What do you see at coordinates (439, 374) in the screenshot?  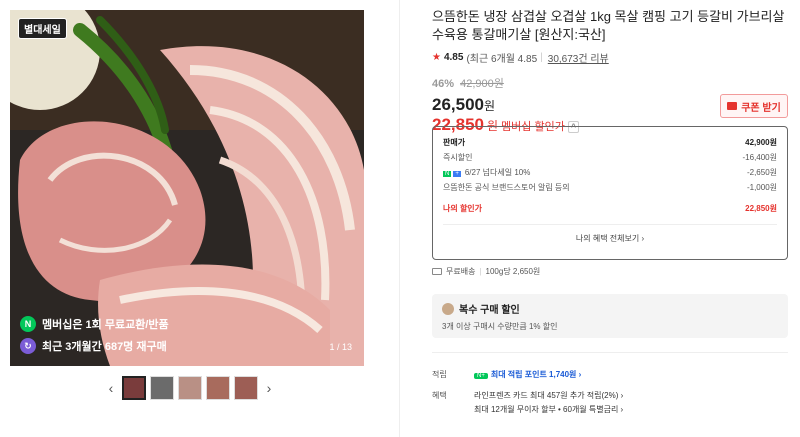 I see `points-label: 적립` at bounding box center [439, 374].